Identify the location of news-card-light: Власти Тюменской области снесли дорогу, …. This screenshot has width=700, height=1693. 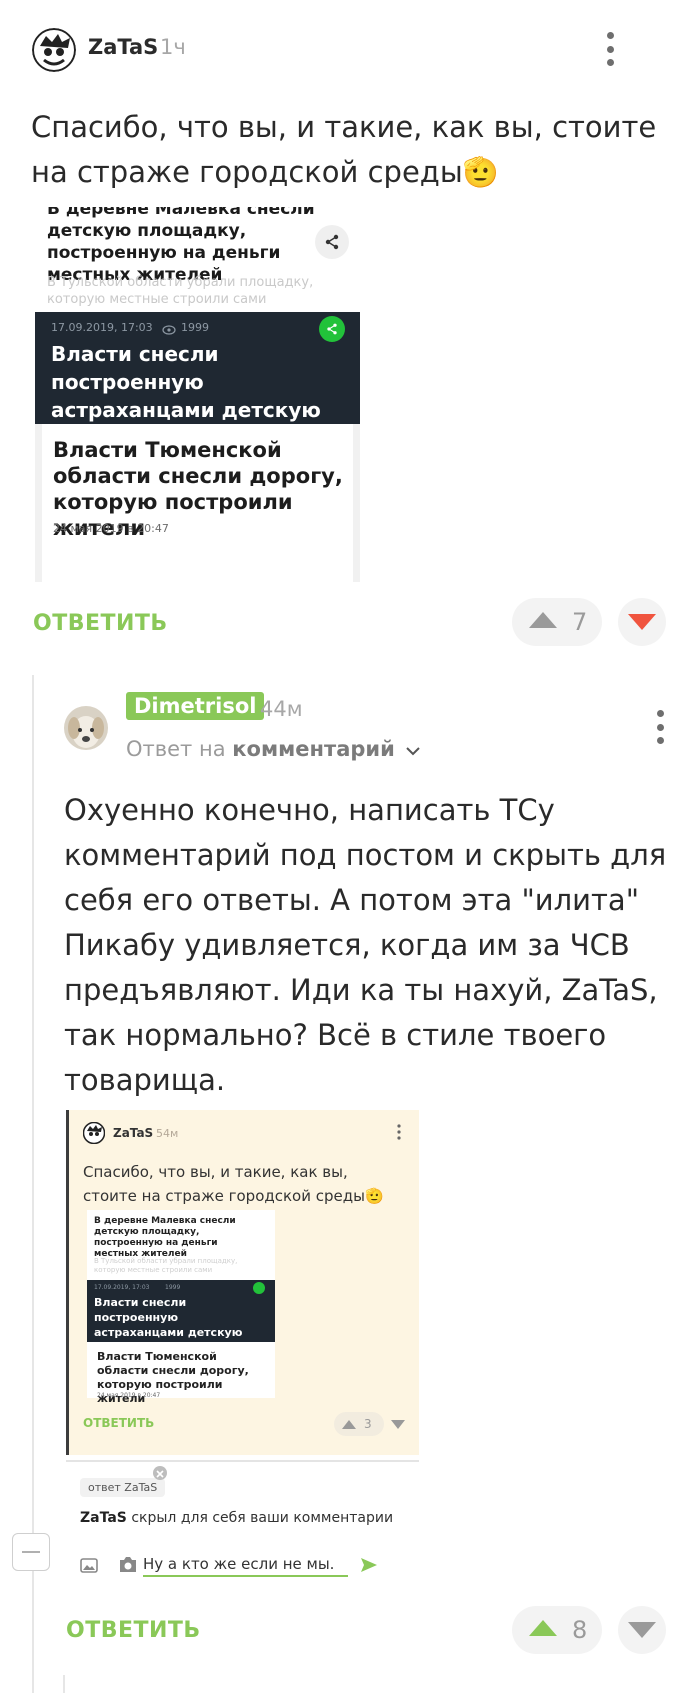
(197, 503).